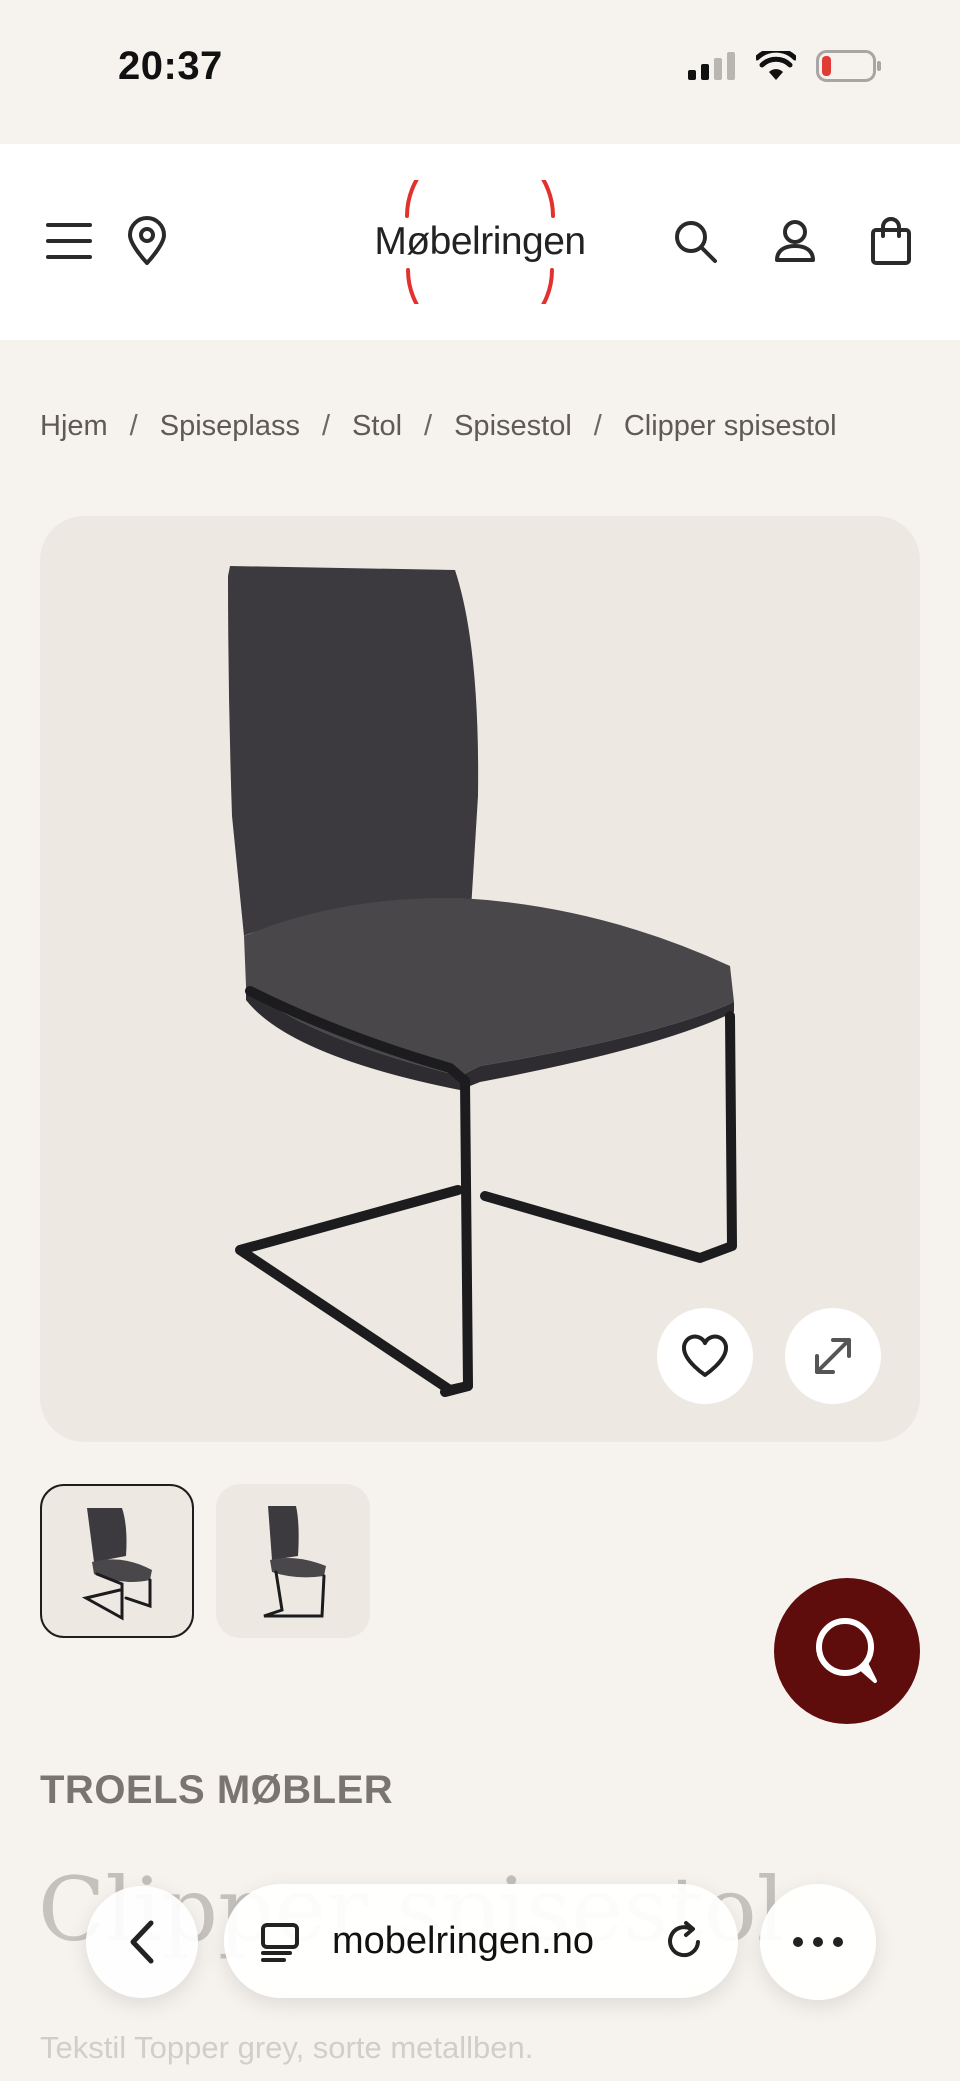 The image size is (960, 2081). What do you see at coordinates (685, 1941) in the screenshot?
I see `reload-icon` at bounding box center [685, 1941].